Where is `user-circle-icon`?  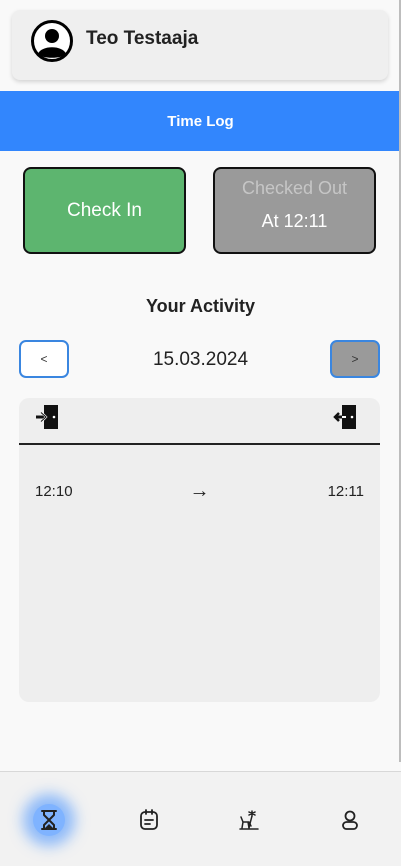 user-circle-icon is located at coordinates (52, 41).